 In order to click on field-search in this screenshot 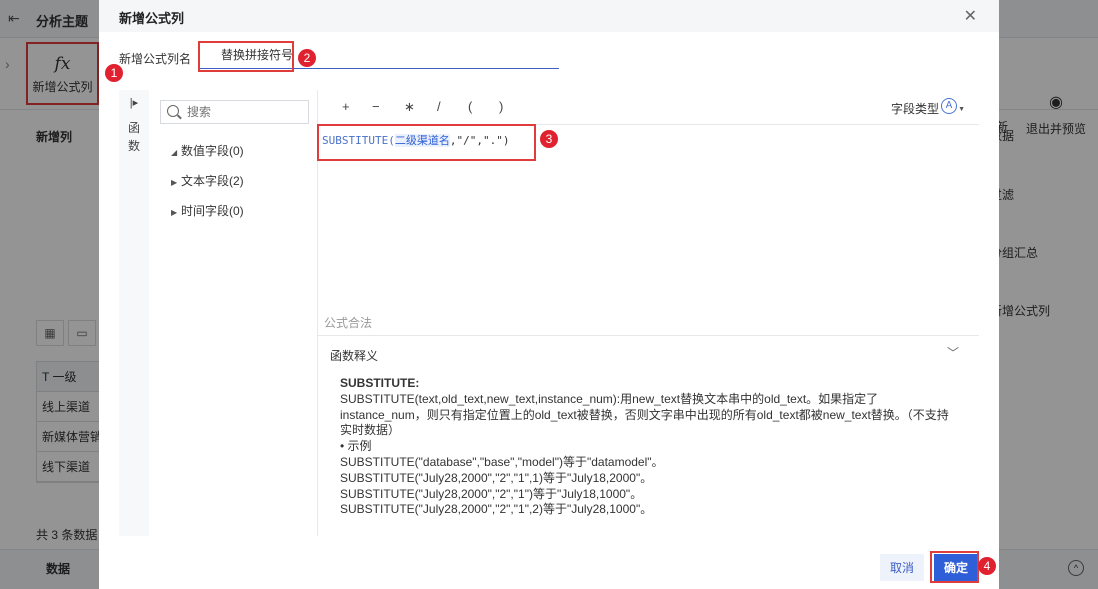, I will do `click(234, 112)`.